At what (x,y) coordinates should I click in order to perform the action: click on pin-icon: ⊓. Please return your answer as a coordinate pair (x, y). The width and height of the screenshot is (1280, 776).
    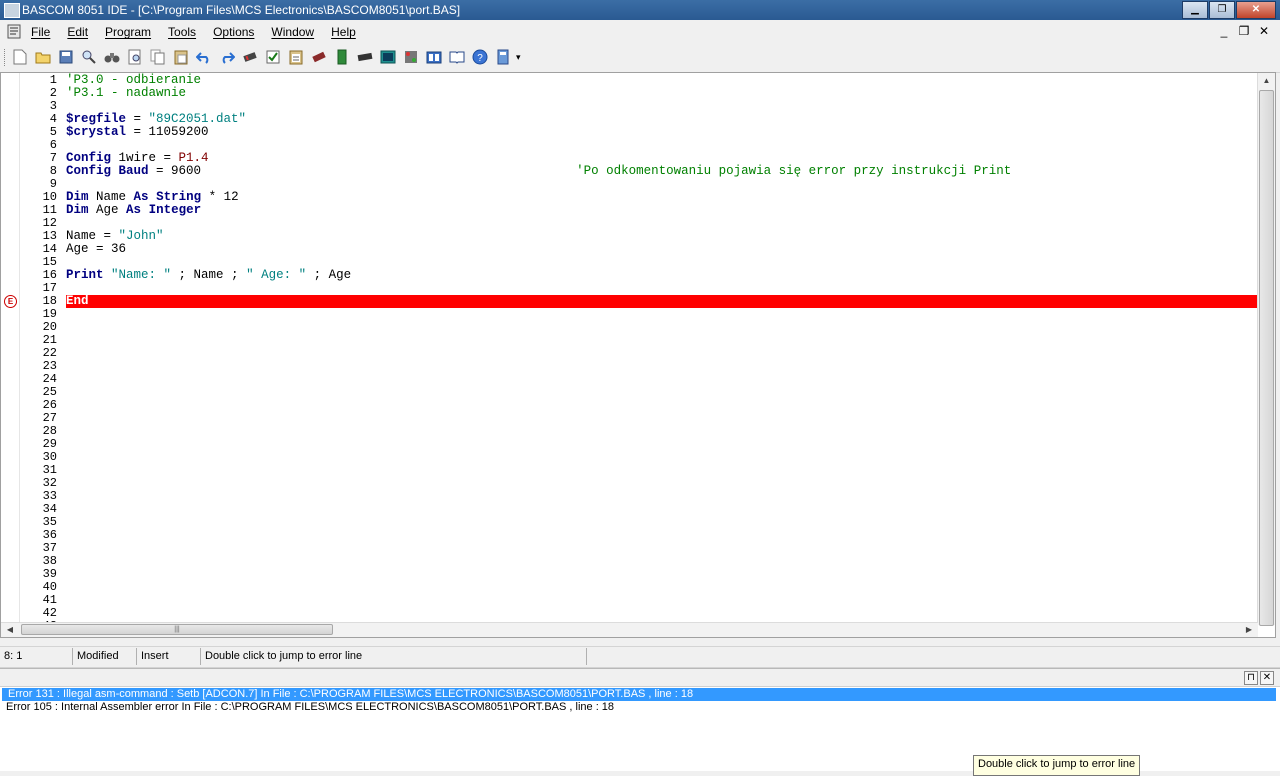
    Looking at the image, I should click on (1251, 678).